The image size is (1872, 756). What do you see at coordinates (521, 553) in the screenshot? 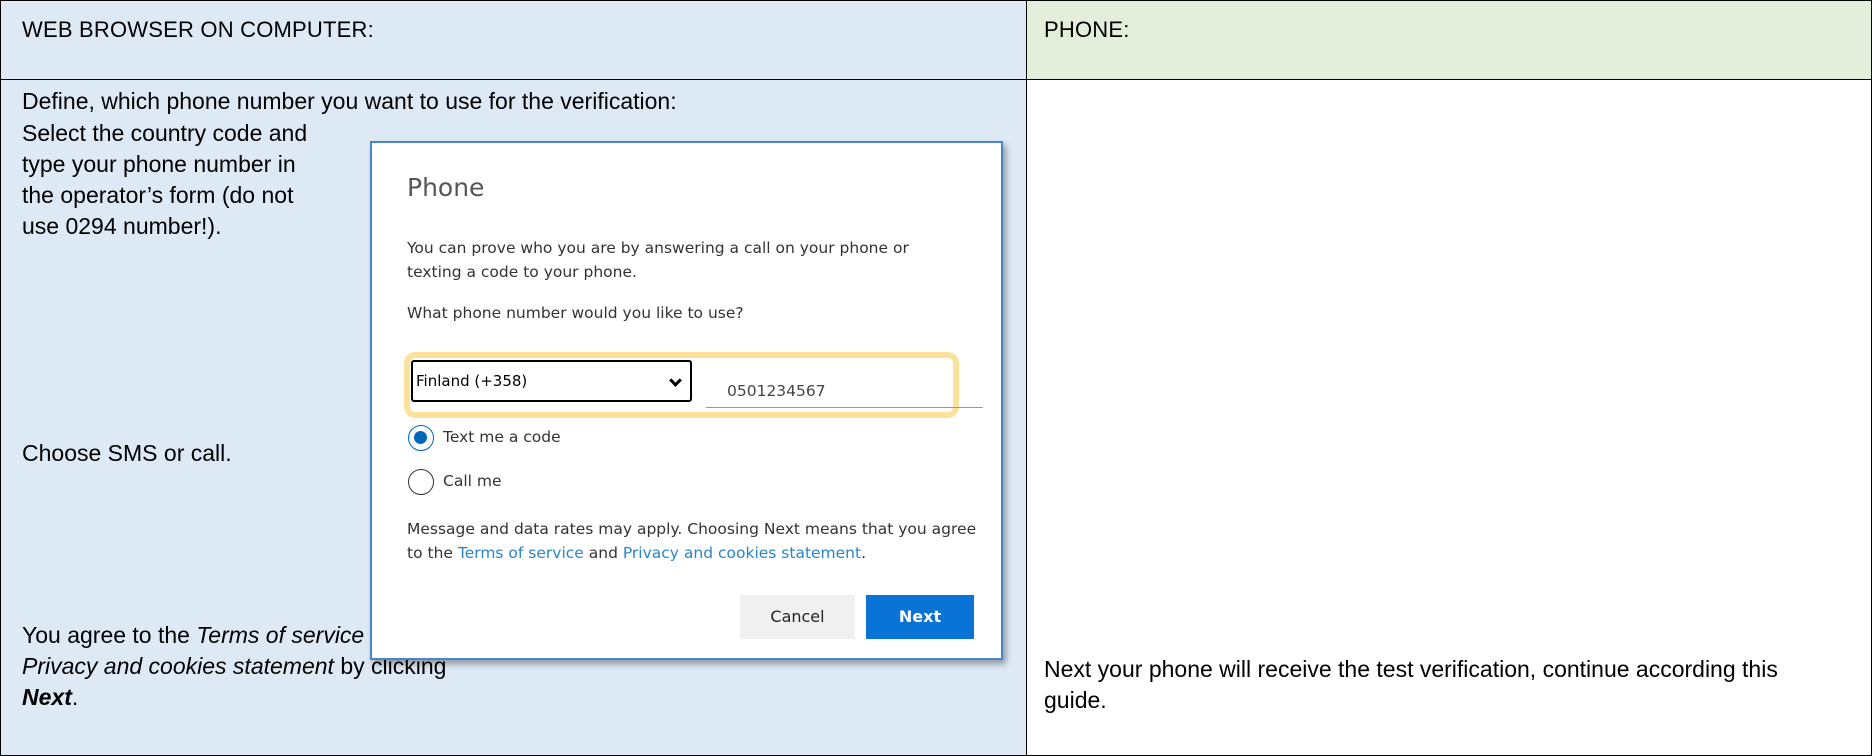
I see `terms-of-service-link: Terms of service` at bounding box center [521, 553].